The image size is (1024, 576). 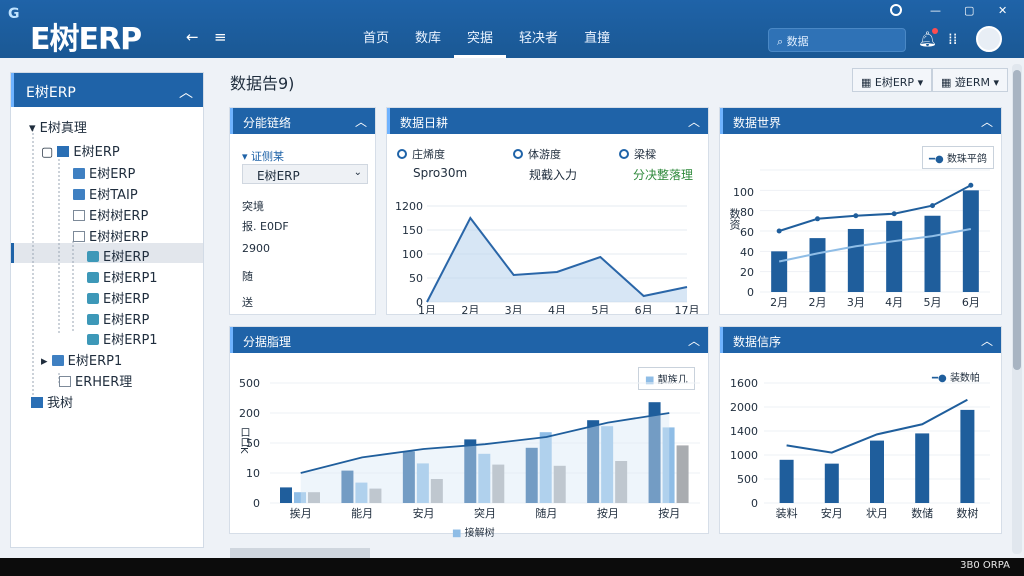 I want to click on search-placeholder: 数据, so click(x=797, y=41).